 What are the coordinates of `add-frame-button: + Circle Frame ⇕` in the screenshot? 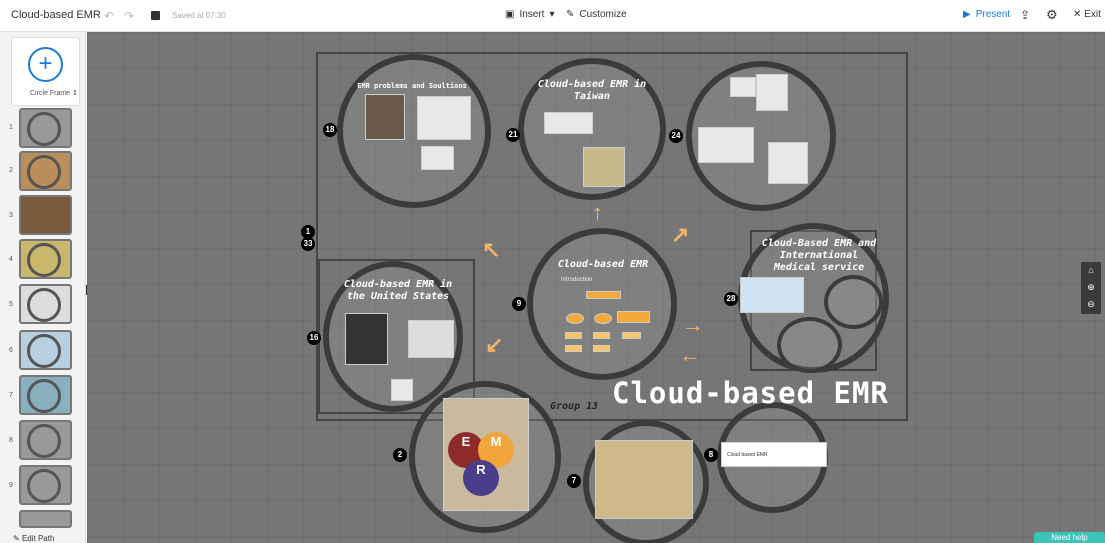 It's located at (45, 71).